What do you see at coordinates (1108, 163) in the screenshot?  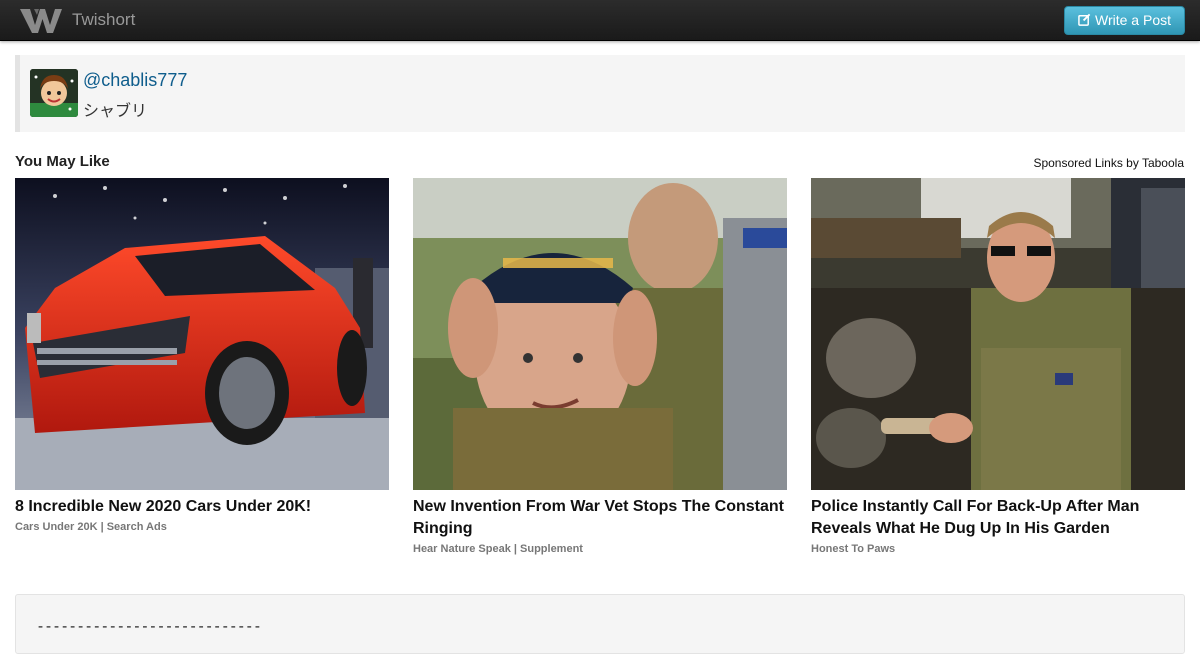 I see `sponsored-label: Sponsored Links by Taboola` at bounding box center [1108, 163].